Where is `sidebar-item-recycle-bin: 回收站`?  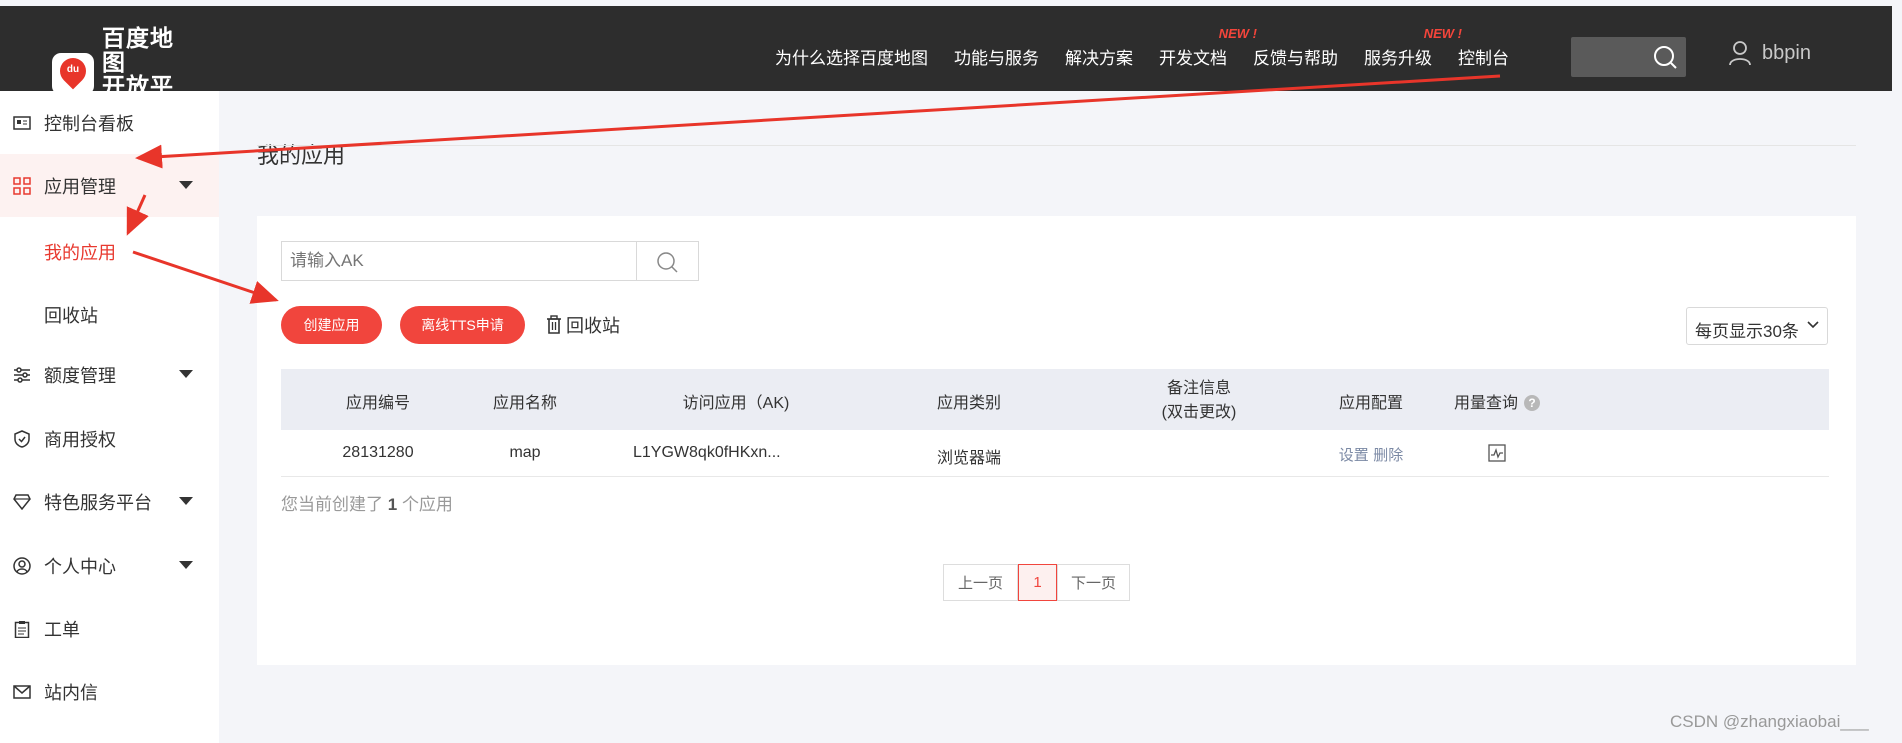 sidebar-item-recycle-bin: 回收站 is located at coordinates (71, 315).